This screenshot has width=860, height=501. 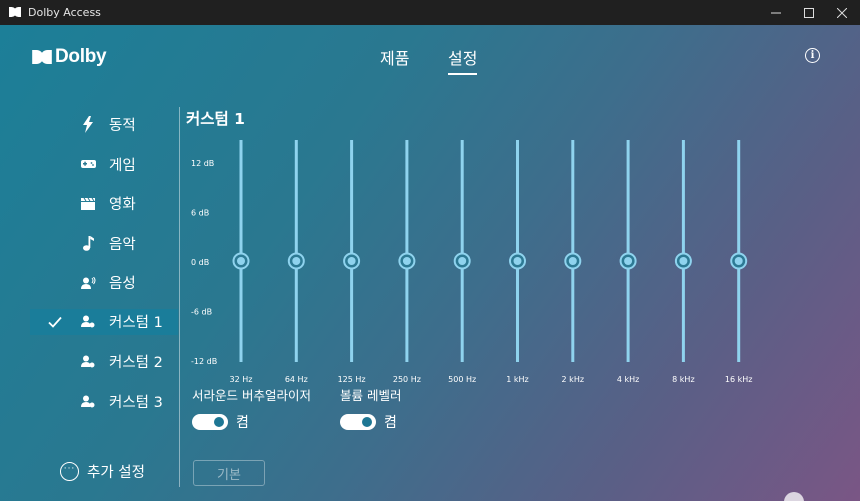 I want to click on minimize-icon, so click(x=776, y=12).